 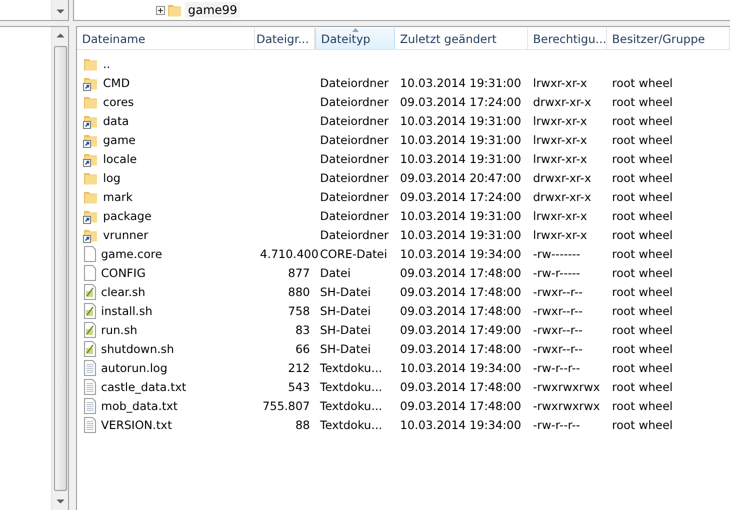 I want to click on scroll-up-arrow-icon, so click(x=60, y=35).